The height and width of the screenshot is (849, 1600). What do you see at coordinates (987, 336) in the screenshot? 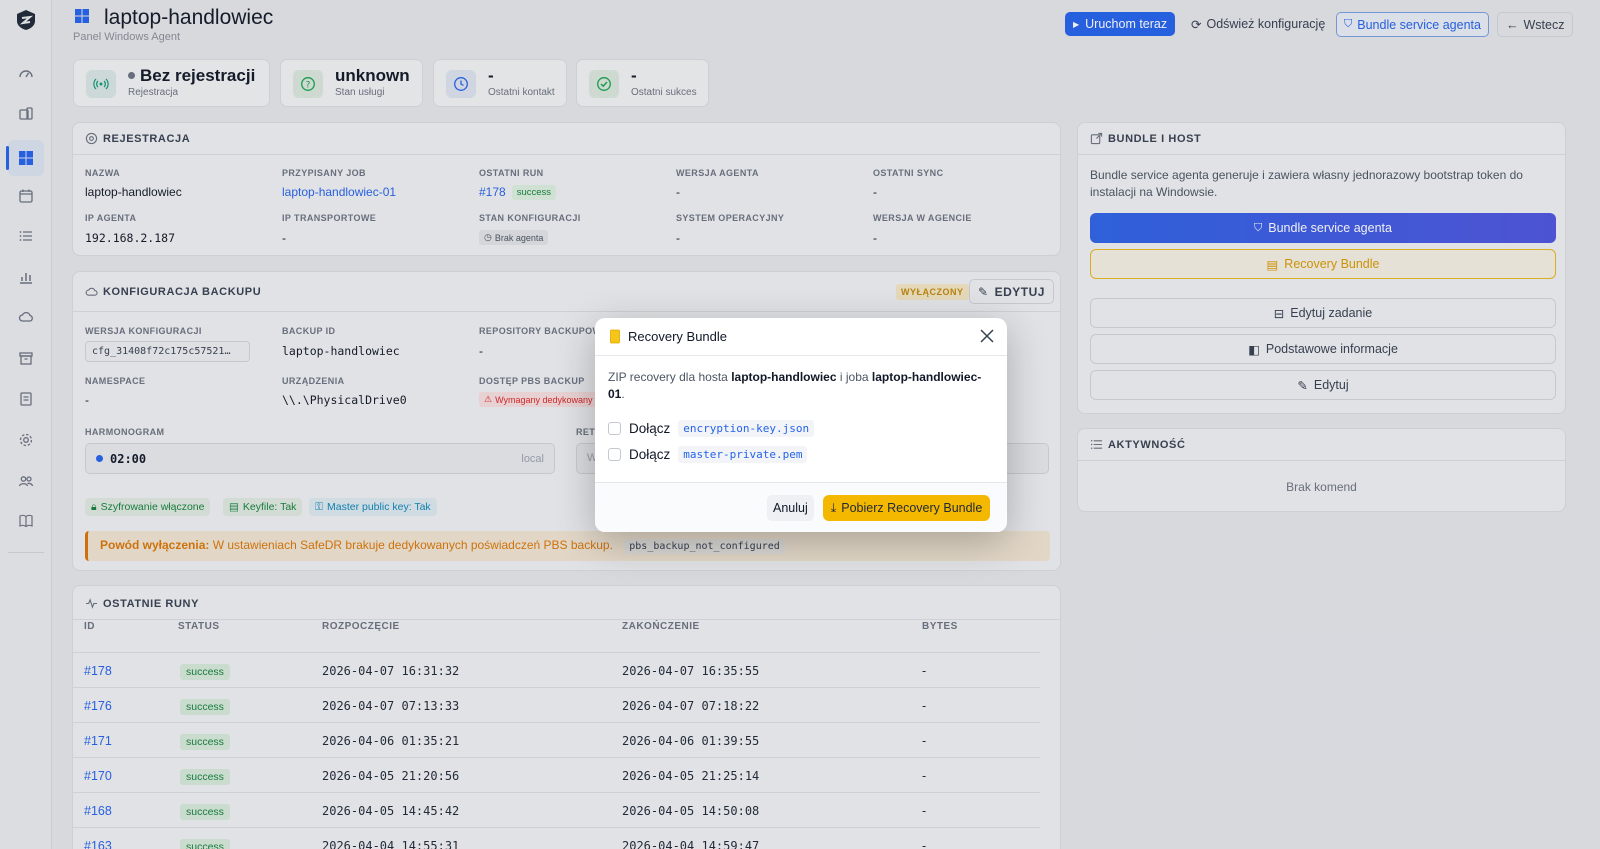
I see `close-icon` at bounding box center [987, 336].